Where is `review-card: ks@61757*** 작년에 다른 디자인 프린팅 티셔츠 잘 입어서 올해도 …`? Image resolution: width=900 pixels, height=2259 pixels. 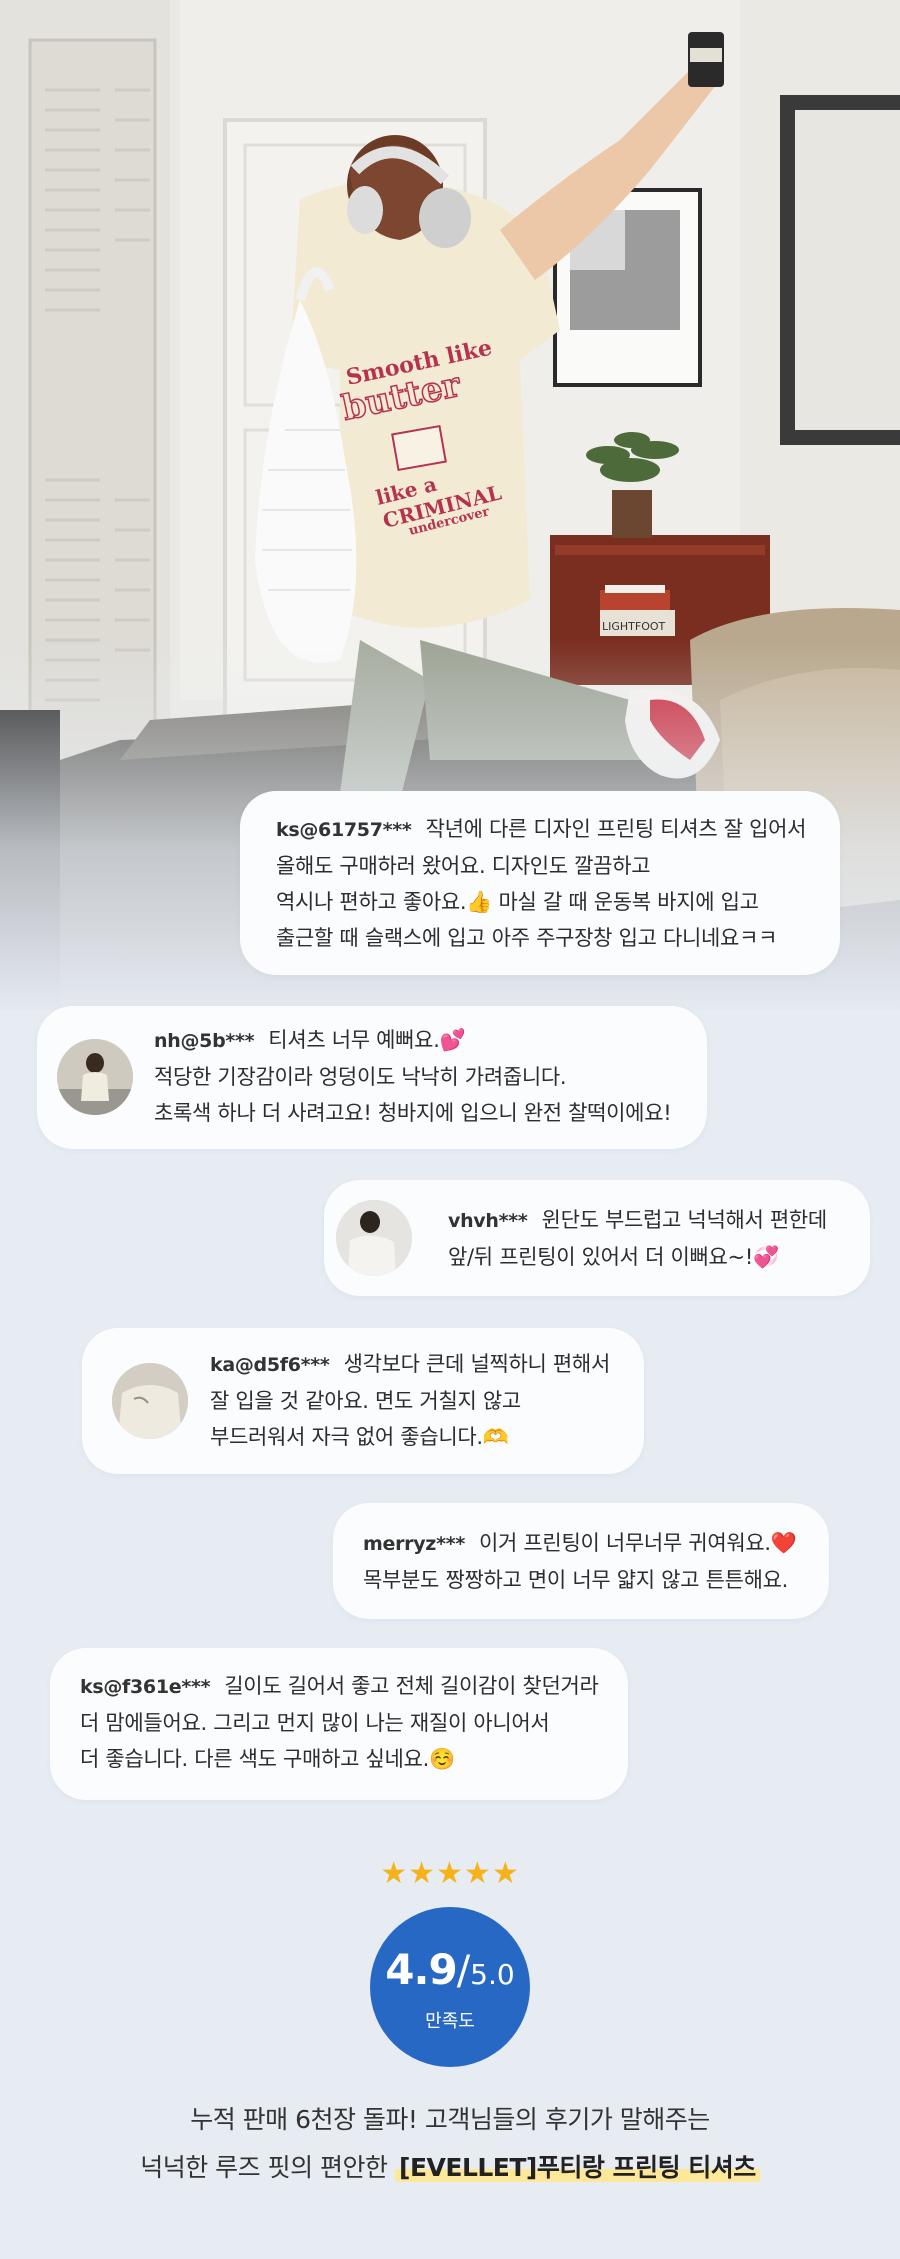
review-card: ks@61757*** 작년에 다른 디자인 프린팅 티셔츠 잘 입어서 올해도 … is located at coordinates (540, 883).